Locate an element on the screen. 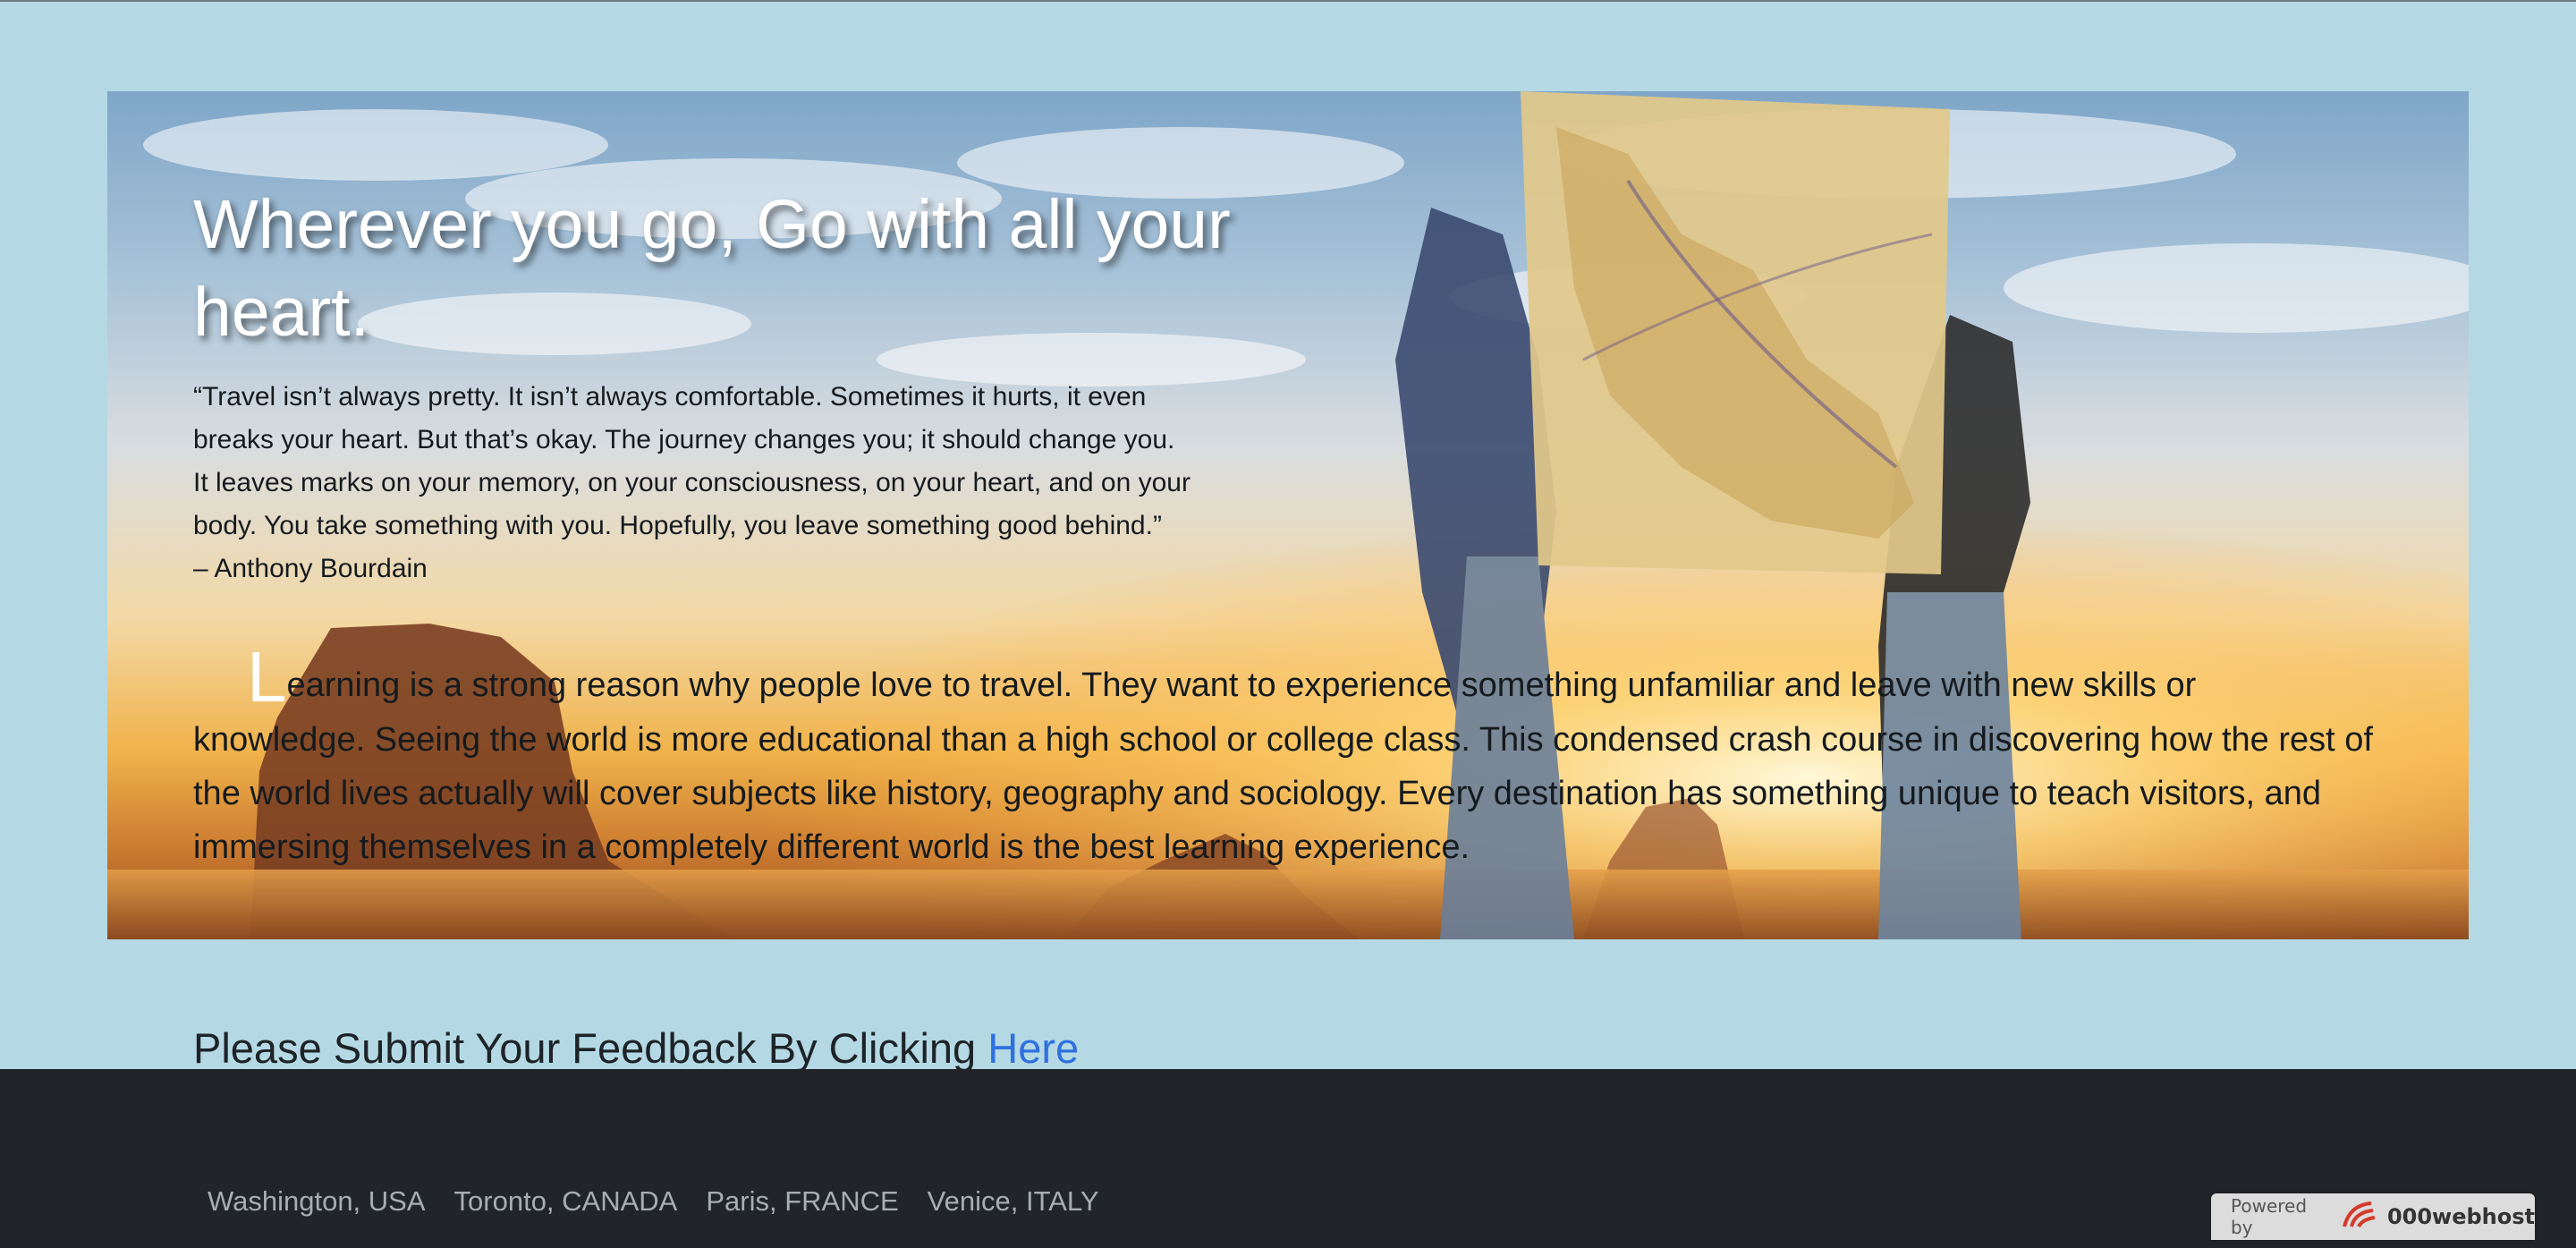 Image resolution: width=2576 pixels, height=1248 pixels. top-border is located at coordinates (1288, 1).